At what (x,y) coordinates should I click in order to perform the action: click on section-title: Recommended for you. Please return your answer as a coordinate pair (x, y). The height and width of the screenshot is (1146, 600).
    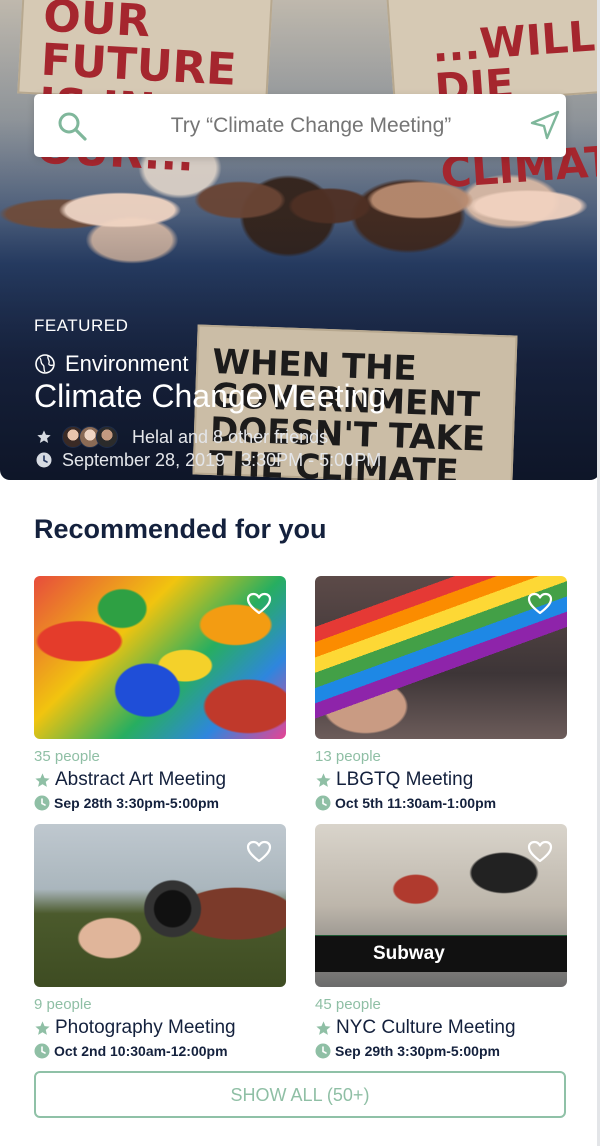
    Looking at the image, I should click on (180, 529).